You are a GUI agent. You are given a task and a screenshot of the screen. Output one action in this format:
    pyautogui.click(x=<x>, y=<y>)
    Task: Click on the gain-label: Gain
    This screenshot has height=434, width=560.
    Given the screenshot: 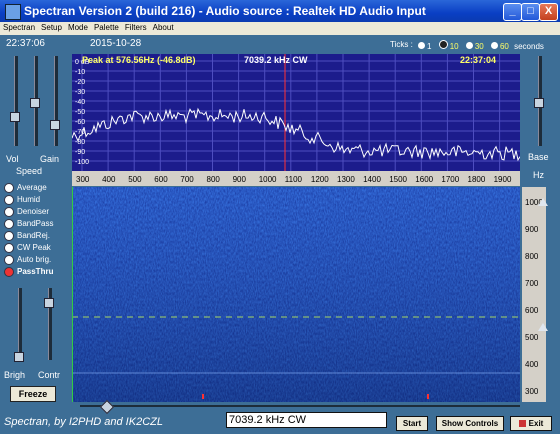 What is the action you would take?
    pyautogui.click(x=50, y=159)
    